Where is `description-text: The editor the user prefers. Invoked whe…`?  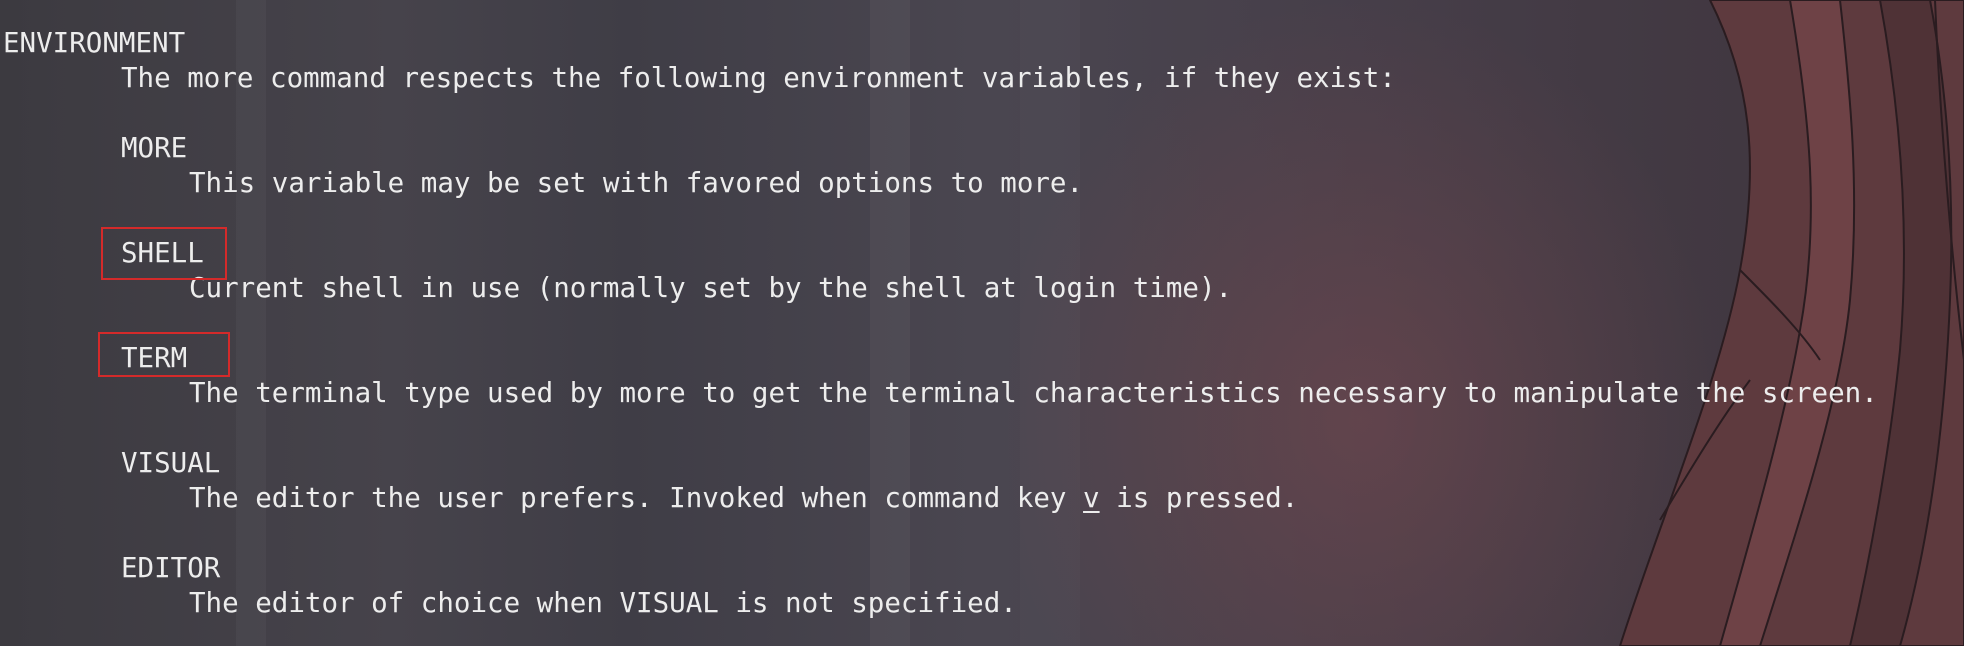 description-text: The editor the user prefers. Invoked whe… is located at coordinates (636, 498).